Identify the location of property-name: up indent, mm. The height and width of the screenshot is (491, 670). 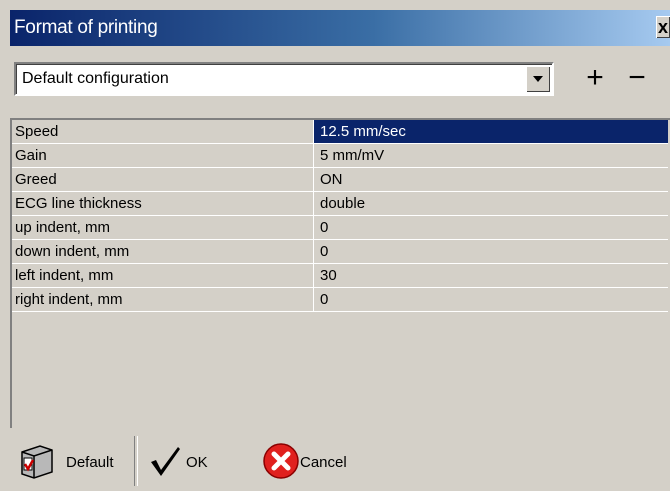
(163, 227).